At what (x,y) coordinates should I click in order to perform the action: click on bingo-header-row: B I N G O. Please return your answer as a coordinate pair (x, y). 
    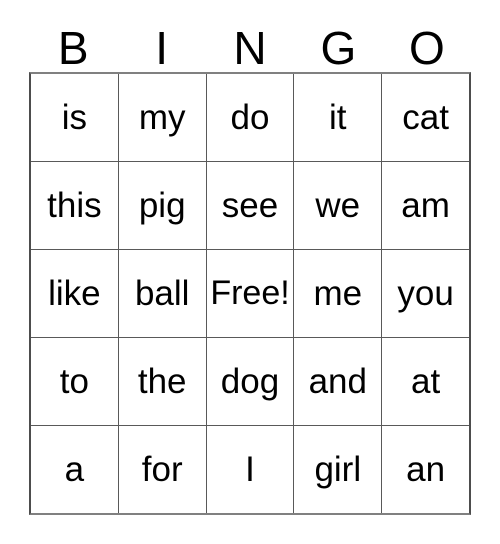
    Looking at the image, I should click on (250, 47).